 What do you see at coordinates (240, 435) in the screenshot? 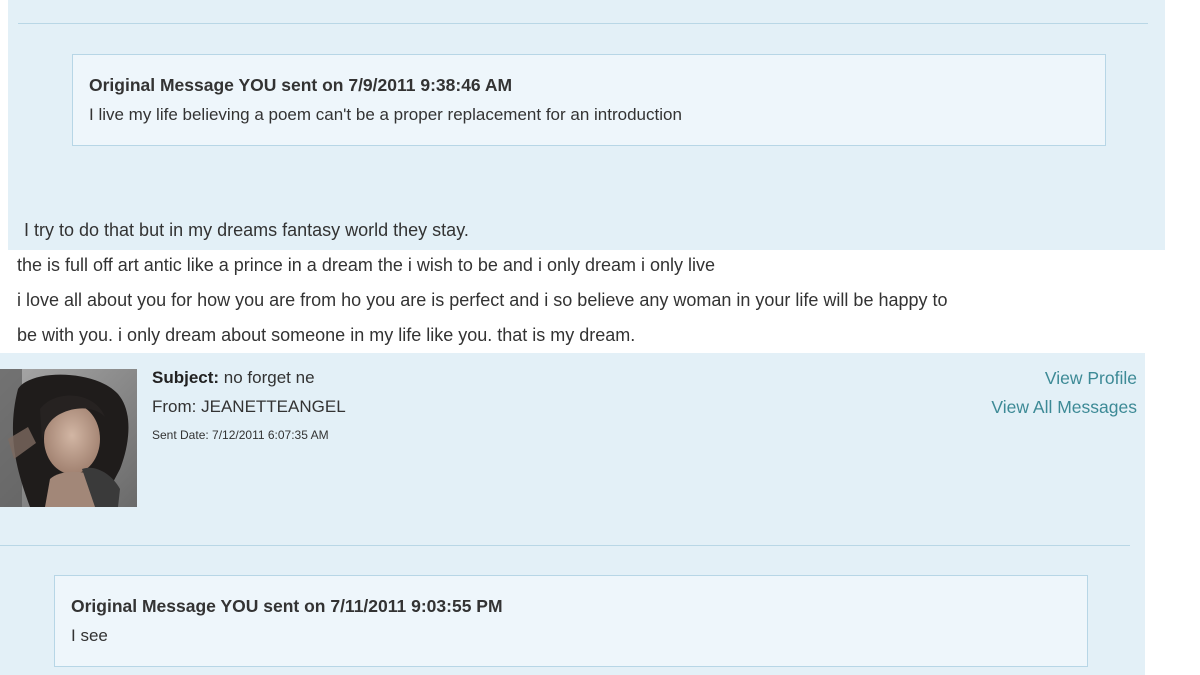
I see `sent-date: Sent Date: 7/12/2011 6:07:35 AM` at bounding box center [240, 435].